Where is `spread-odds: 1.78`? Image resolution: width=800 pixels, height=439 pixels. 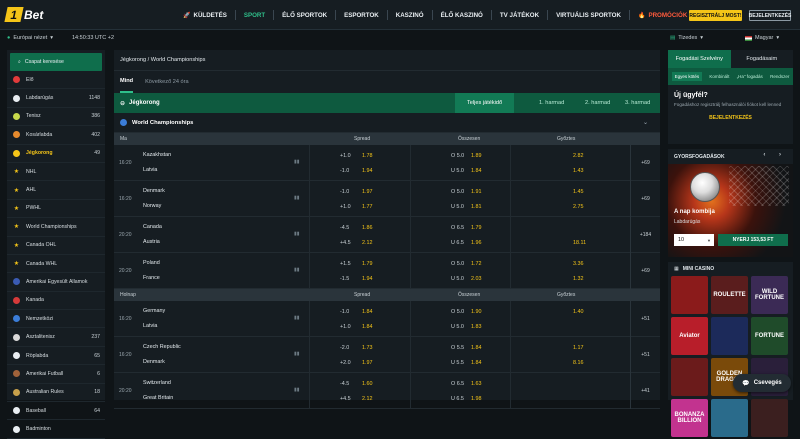 spread-odds: 1.78 is located at coordinates (367, 156).